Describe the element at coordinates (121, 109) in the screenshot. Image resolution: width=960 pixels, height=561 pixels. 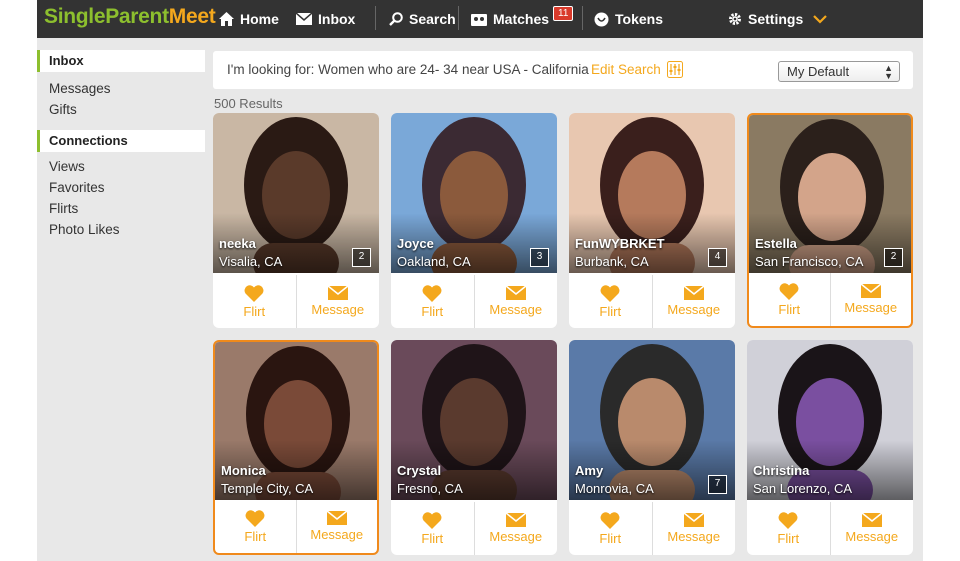
I see `sidebar-item-gifts: Gifts` at that location.